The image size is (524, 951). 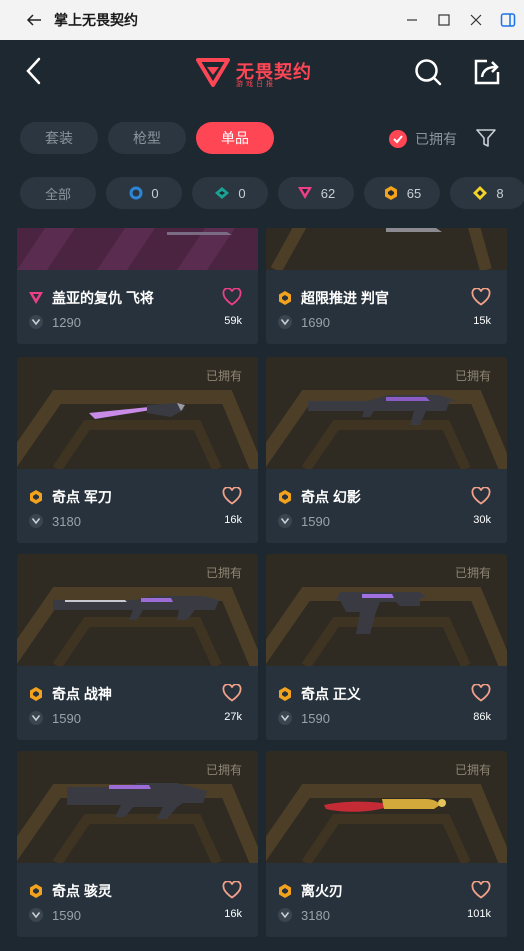 I want to click on tab-gun-type: 枪型, so click(x=147, y=138).